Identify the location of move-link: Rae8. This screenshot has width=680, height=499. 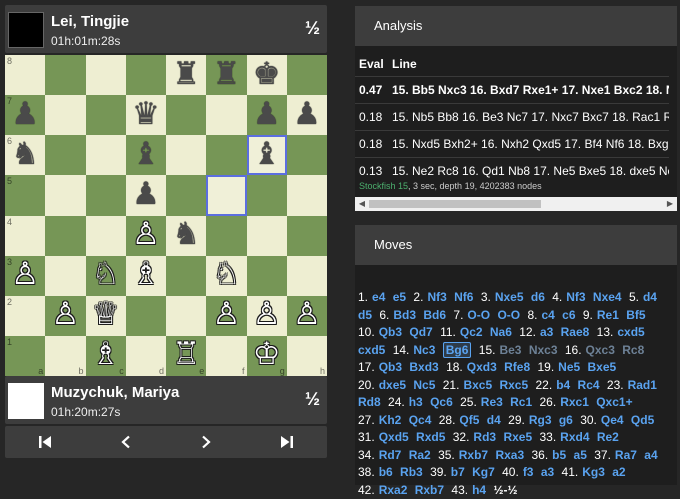
(575, 332).